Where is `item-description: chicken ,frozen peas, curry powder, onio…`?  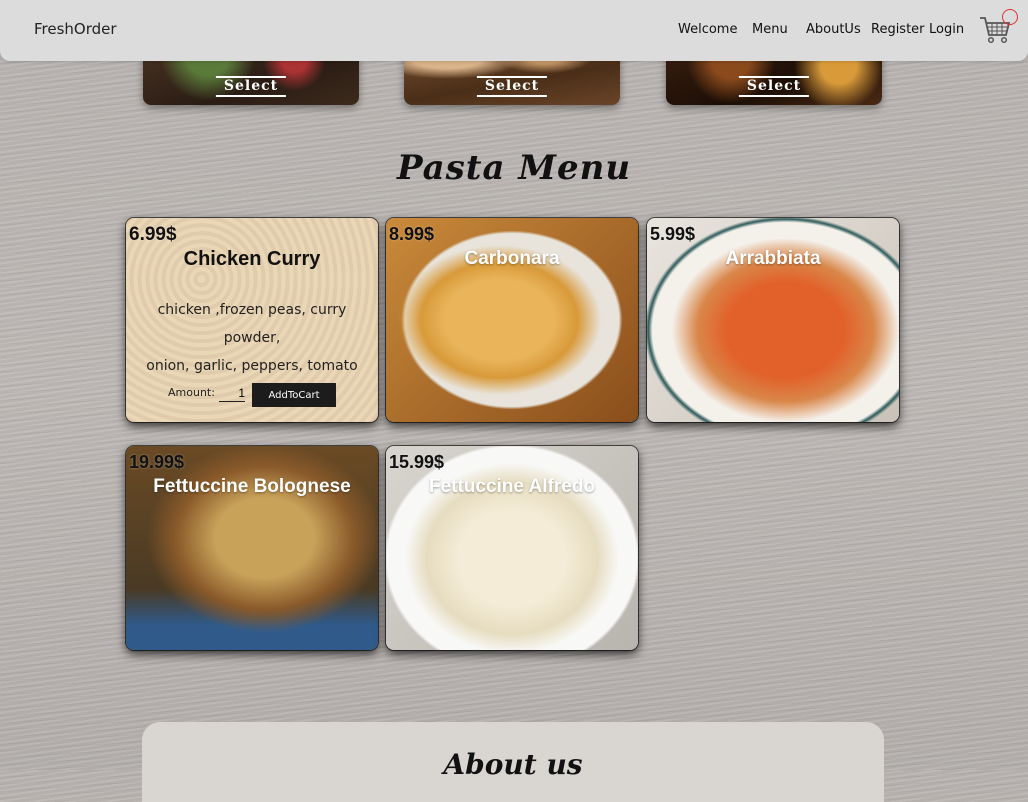 item-description: chicken ,frozen peas, curry powder, onio… is located at coordinates (252, 338).